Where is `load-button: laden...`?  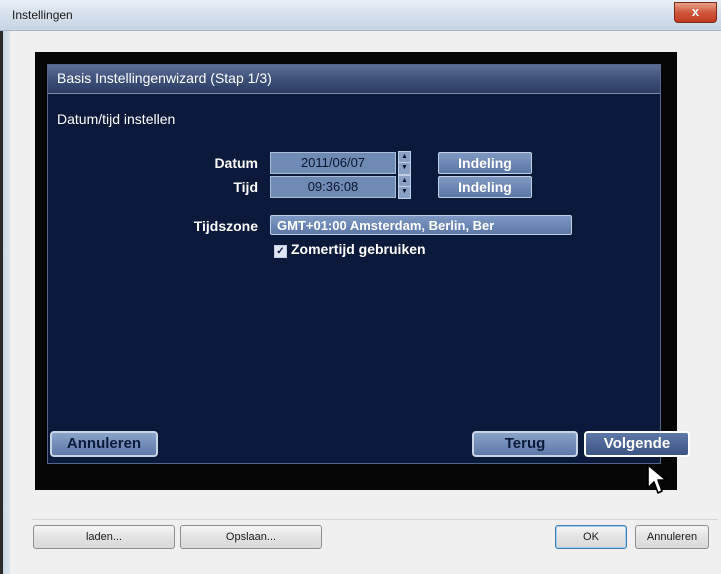
load-button: laden... is located at coordinates (104, 537).